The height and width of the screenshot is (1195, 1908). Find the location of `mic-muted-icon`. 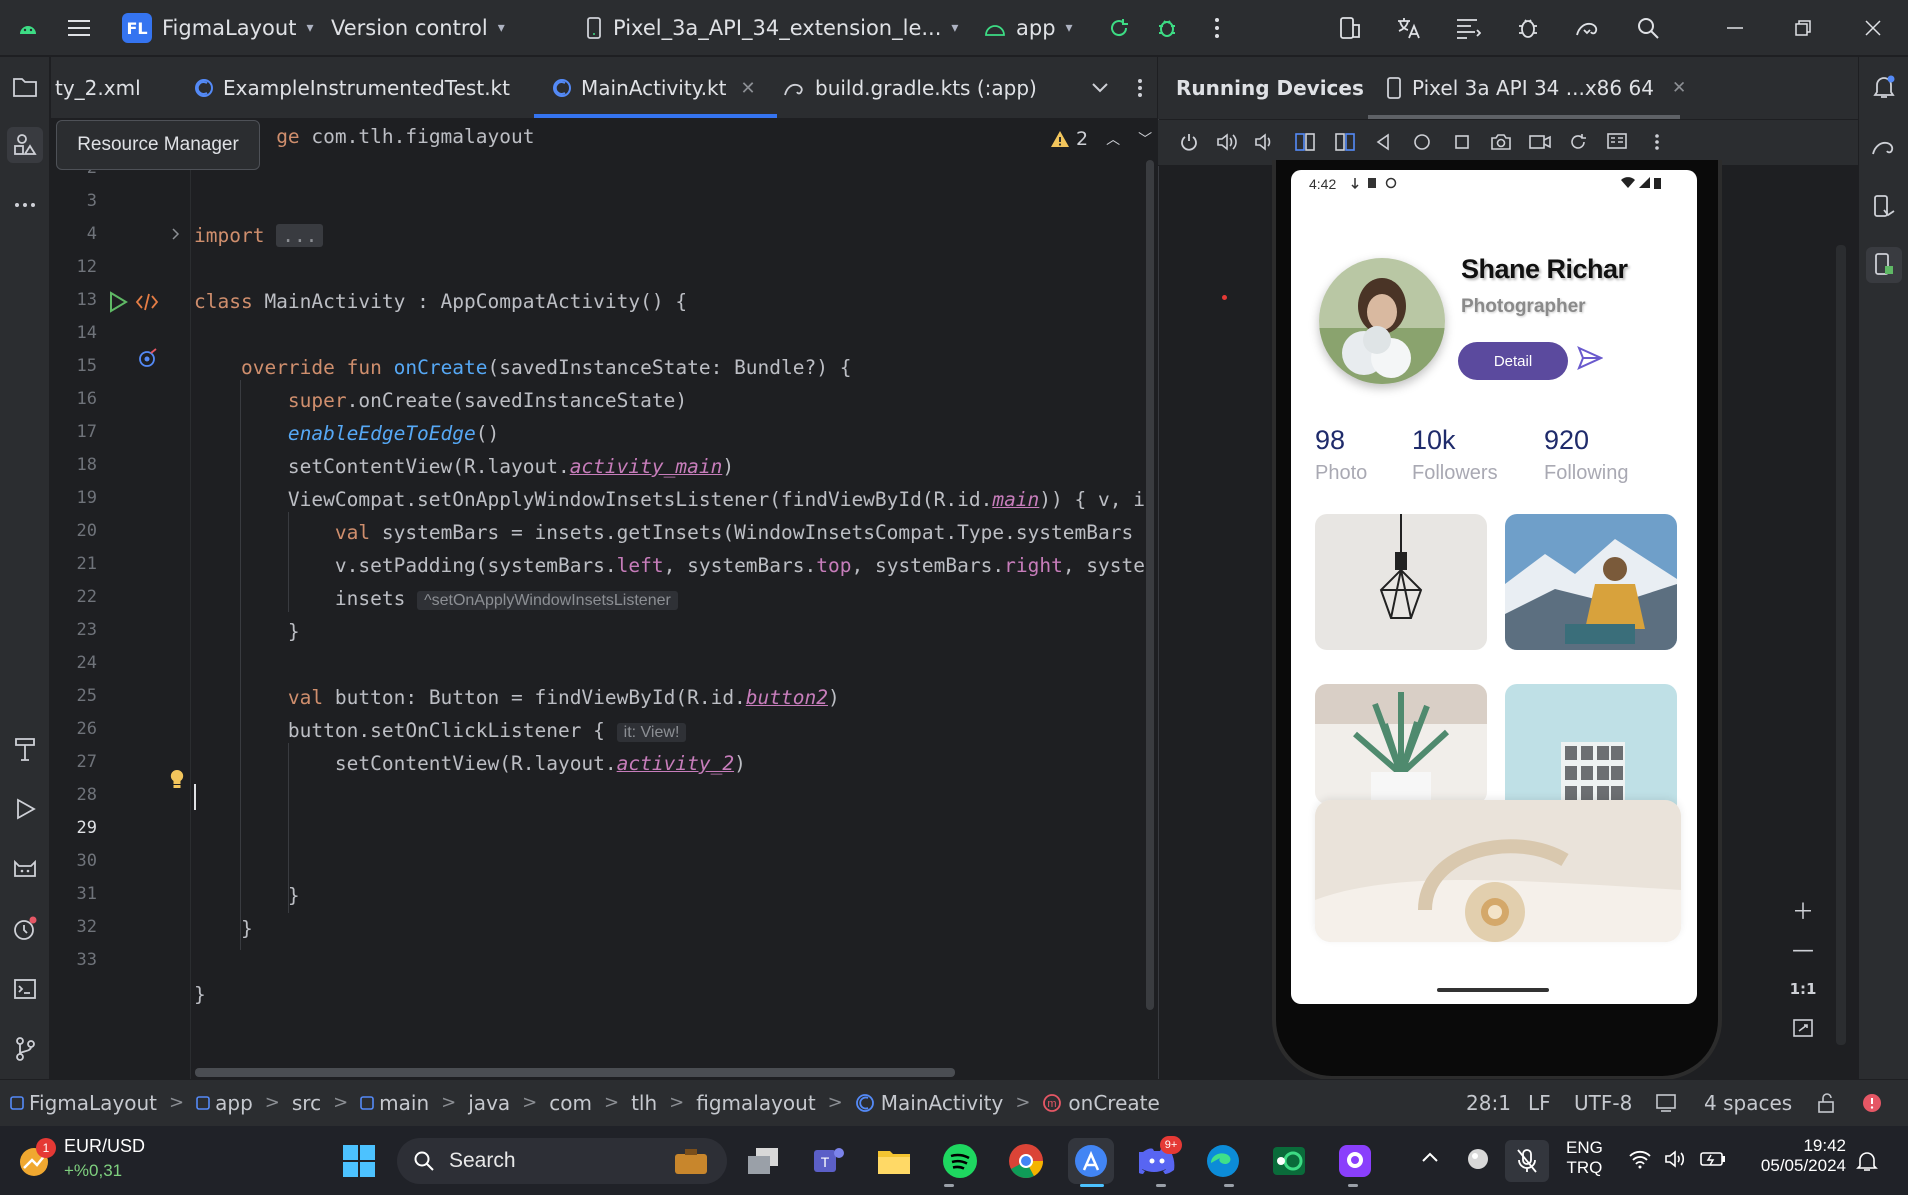

mic-muted-icon is located at coordinates (1527, 1161).